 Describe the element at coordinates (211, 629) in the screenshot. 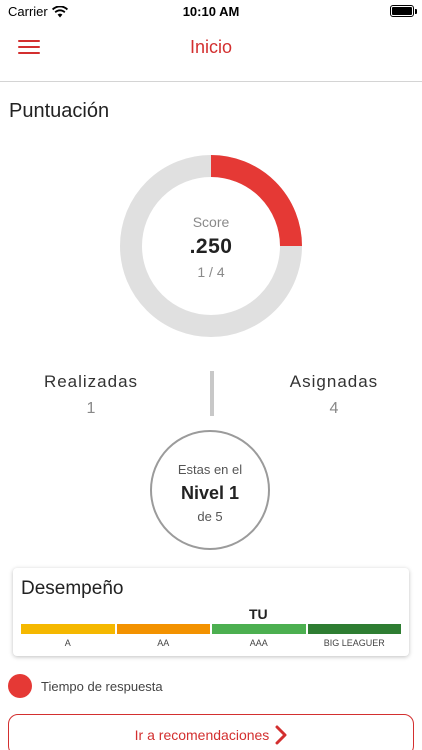

I see `performance-bars` at that location.